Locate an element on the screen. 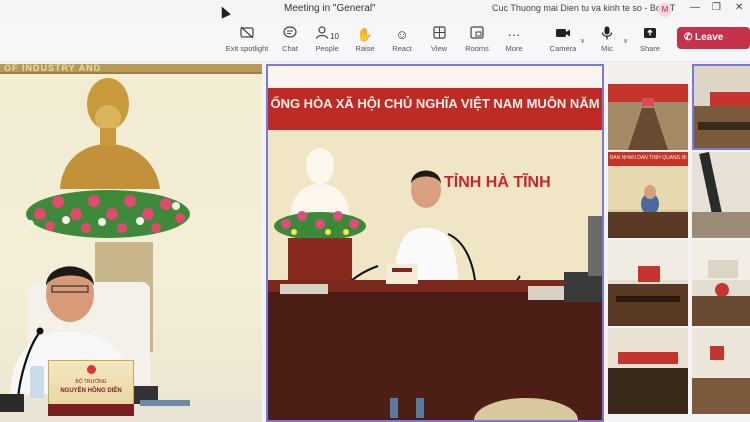 The image size is (750, 422). minister-nameplate: BỘ TRƯỞNG NGUYỄN HỒNG DIÊN is located at coordinates (91, 385).